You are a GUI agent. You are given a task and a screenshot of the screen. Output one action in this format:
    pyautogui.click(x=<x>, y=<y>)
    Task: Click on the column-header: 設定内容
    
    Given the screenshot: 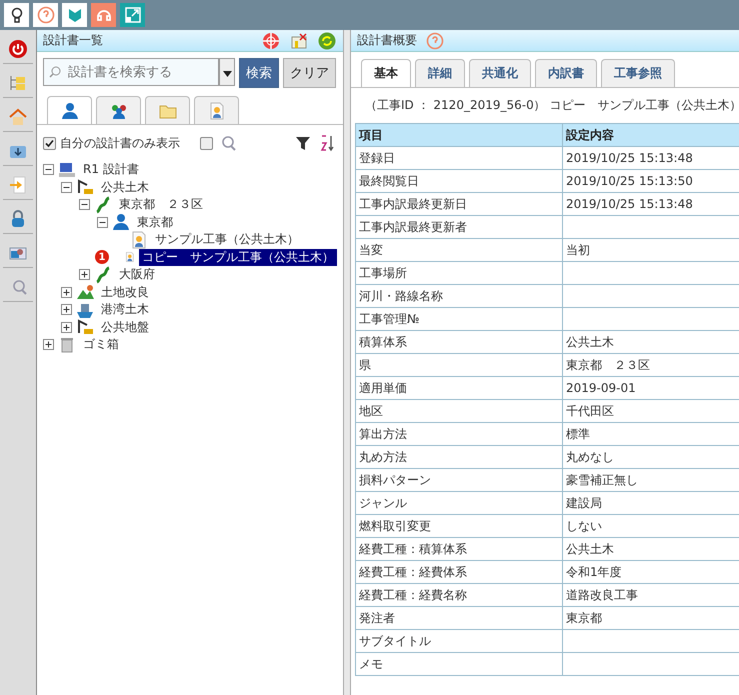 What is the action you would take?
    pyautogui.click(x=650, y=135)
    